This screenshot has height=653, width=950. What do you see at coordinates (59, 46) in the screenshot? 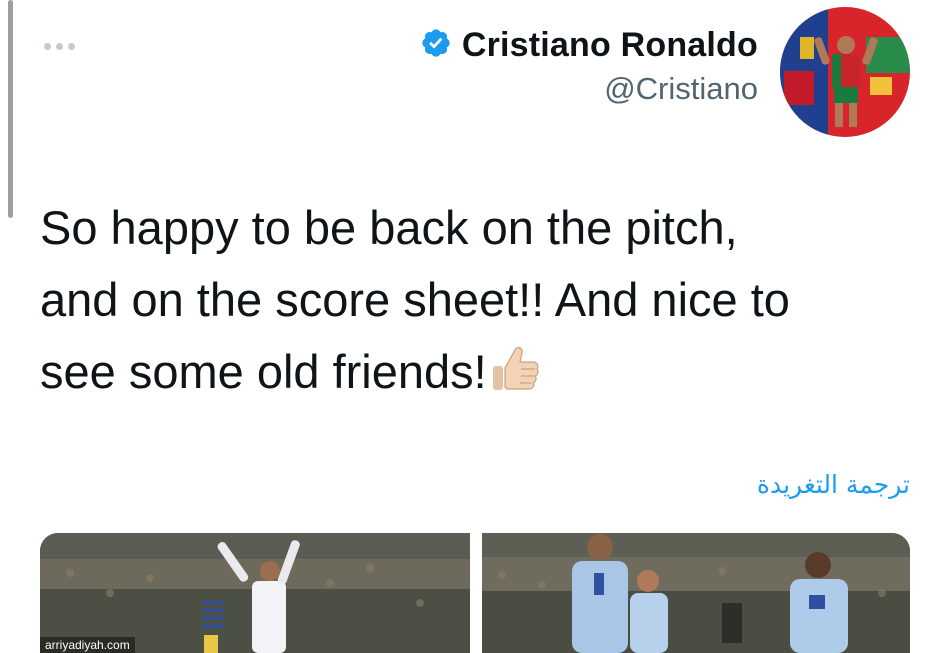
I see `more-icon` at bounding box center [59, 46].